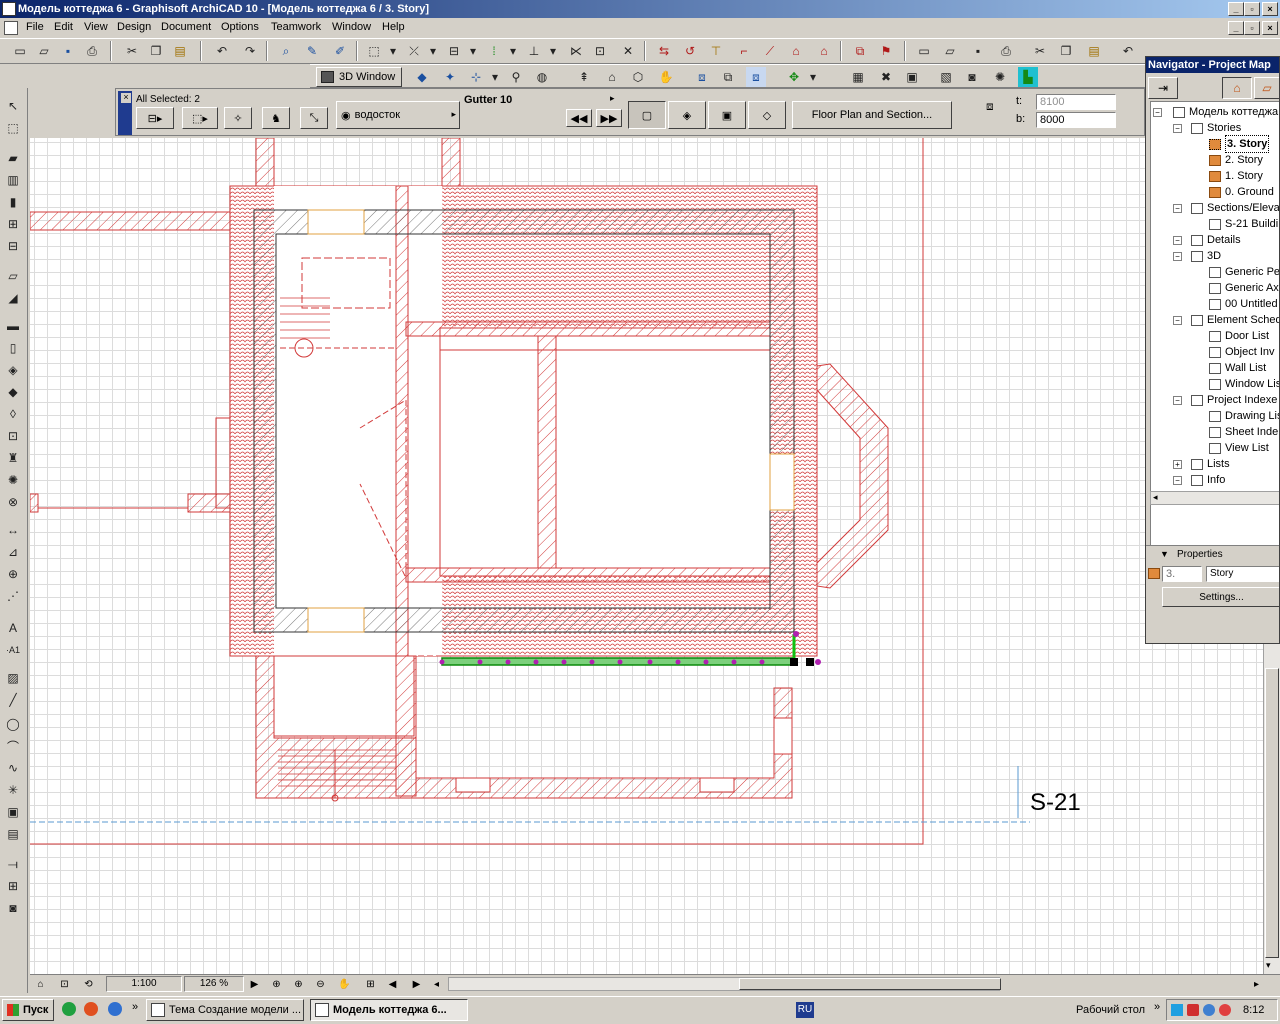 This screenshot has width=1280, height=1024. What do you see at coordinates (320, 984) in the screenshot?
I see `zoom-out-icon: ⊖` at bounding box center [320, 984].